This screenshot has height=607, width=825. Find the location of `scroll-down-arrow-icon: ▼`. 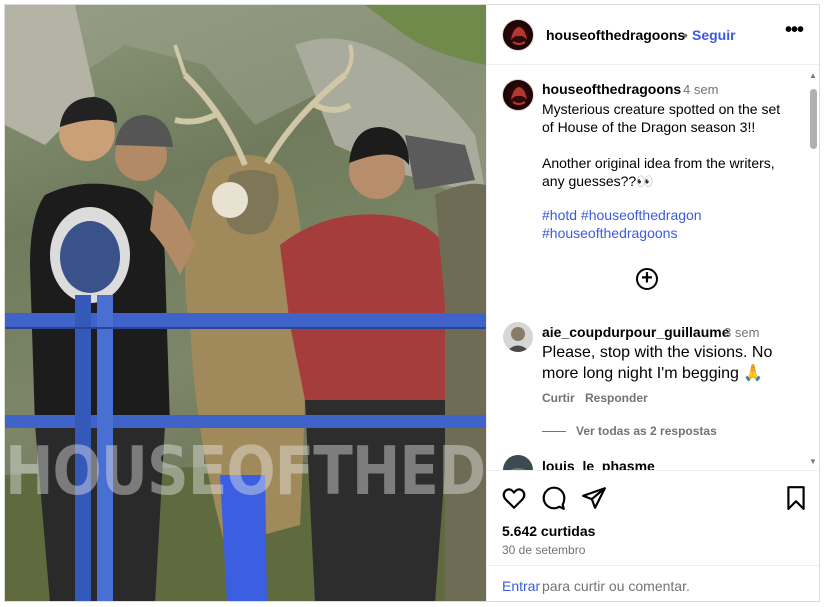

scroll-down-arrow-icon: ▼ is located at coordinates (813, 461).